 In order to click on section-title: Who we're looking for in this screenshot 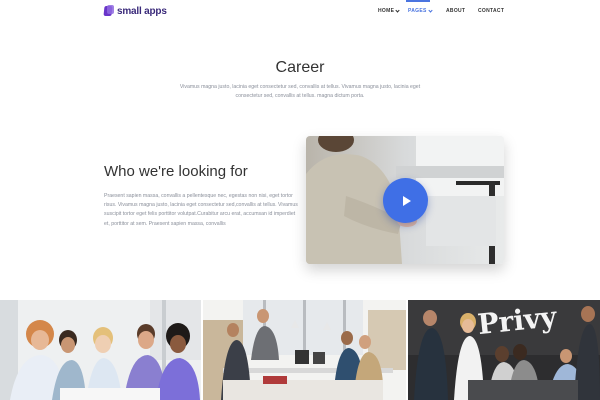, I will do `click(176, 171)`.